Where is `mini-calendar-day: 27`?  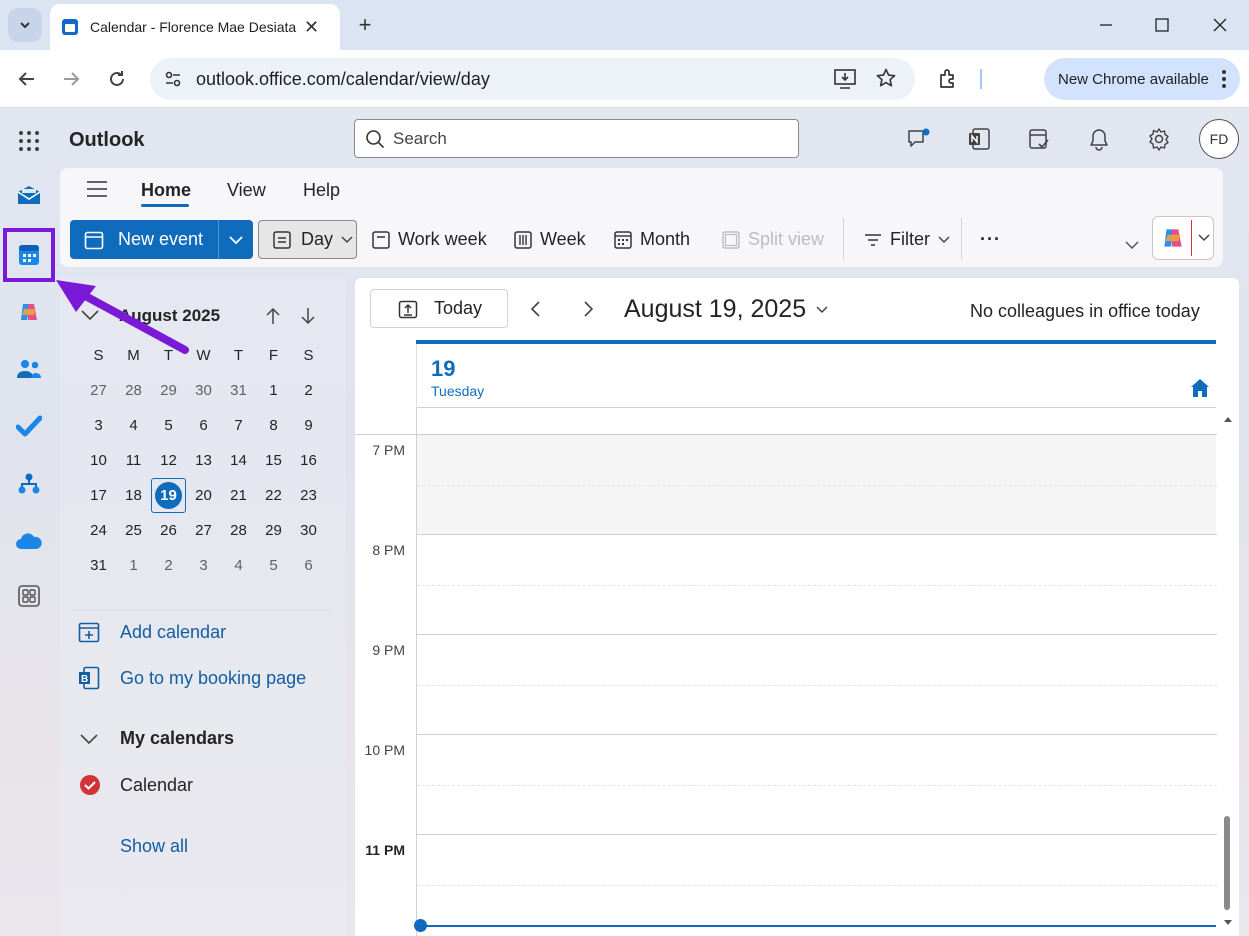
mini-calendar-day: 27 is located at coordinates (203, 530).